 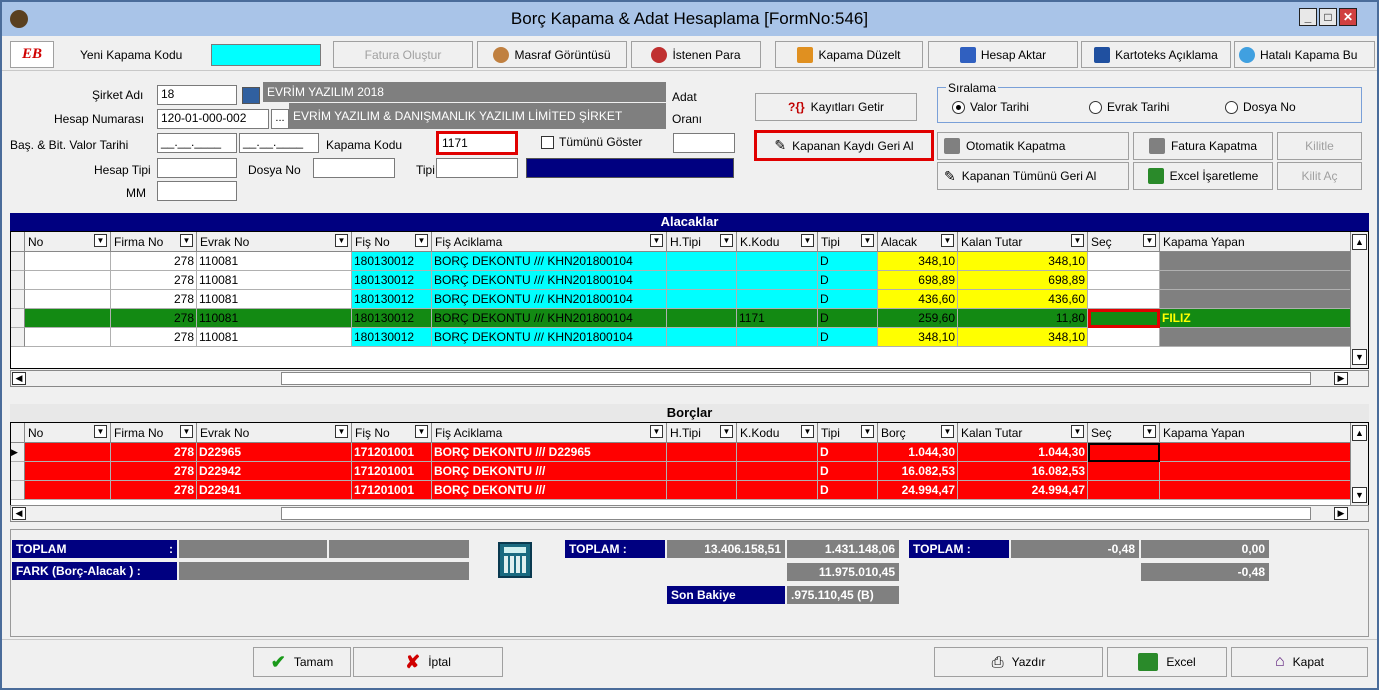 I want to click on table-cell: BORÇ DEKONTU ///, so click(x=549, y=471).